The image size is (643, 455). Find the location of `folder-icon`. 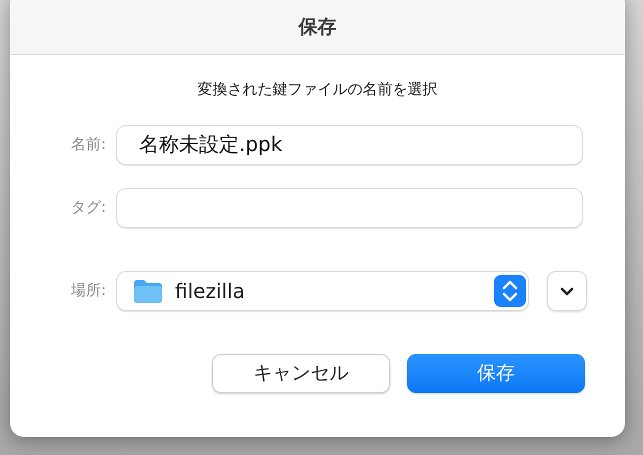

folder-icon is located at coordinates (148, 290).